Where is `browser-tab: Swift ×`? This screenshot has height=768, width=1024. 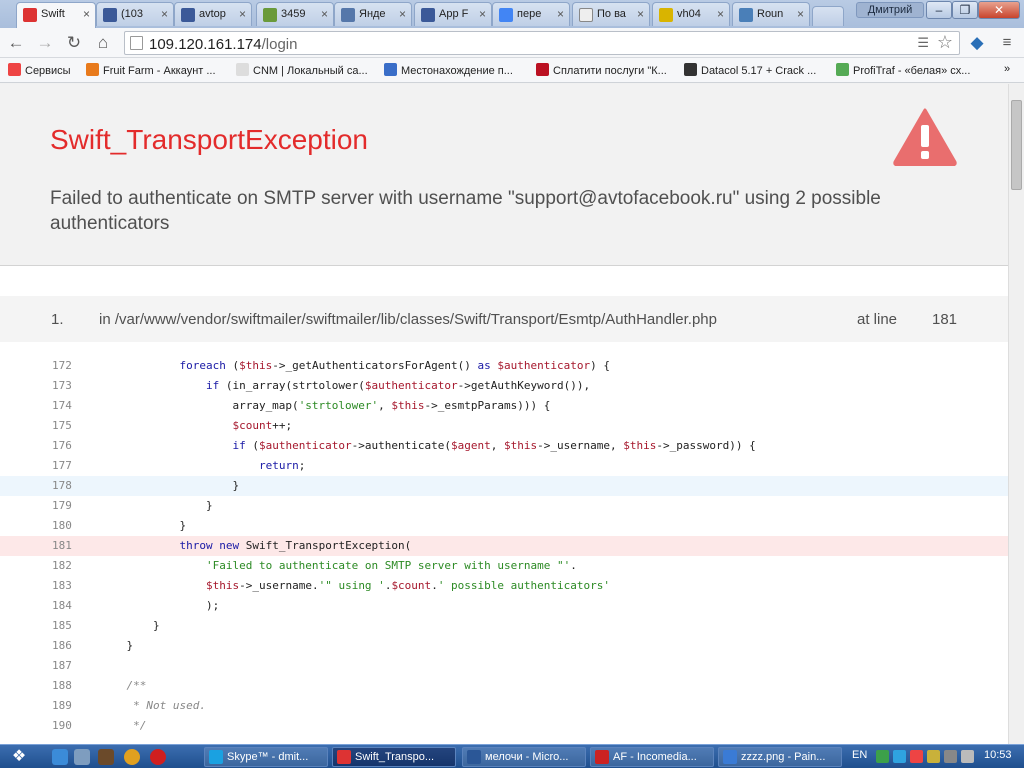 browser-tab: Swift × is located at coordinates (56, 15).